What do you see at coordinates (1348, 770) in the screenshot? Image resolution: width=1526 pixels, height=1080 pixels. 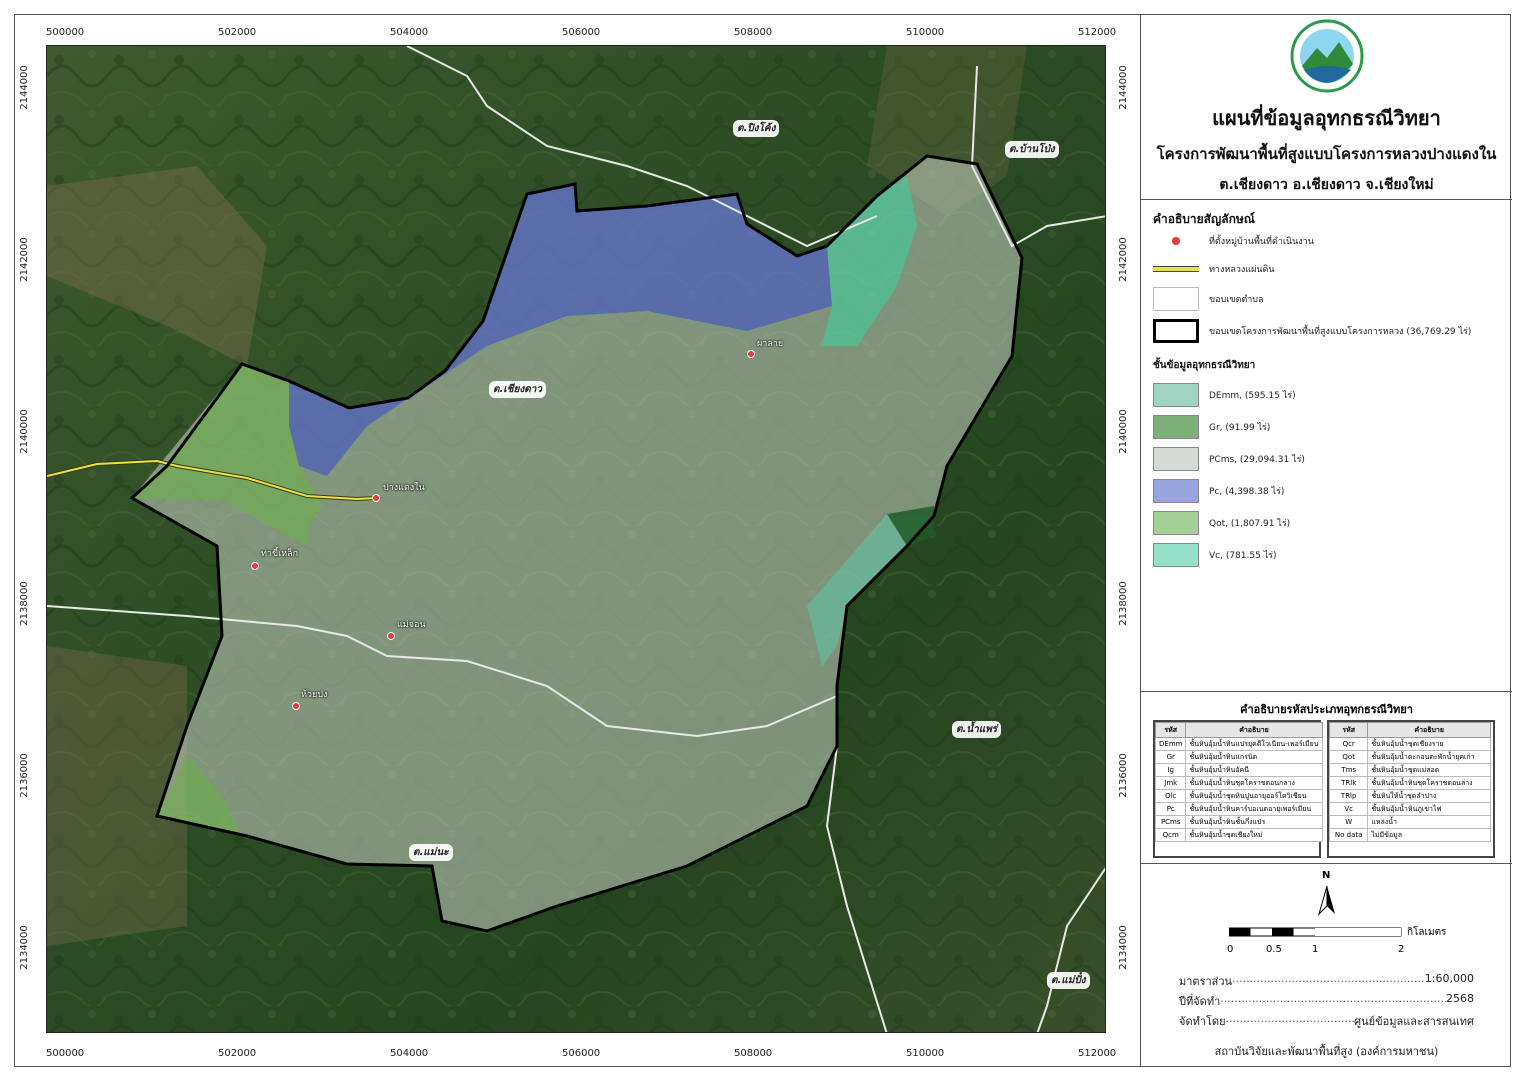 I see `code-cell: Tms` at bounding box center [1348, 770].